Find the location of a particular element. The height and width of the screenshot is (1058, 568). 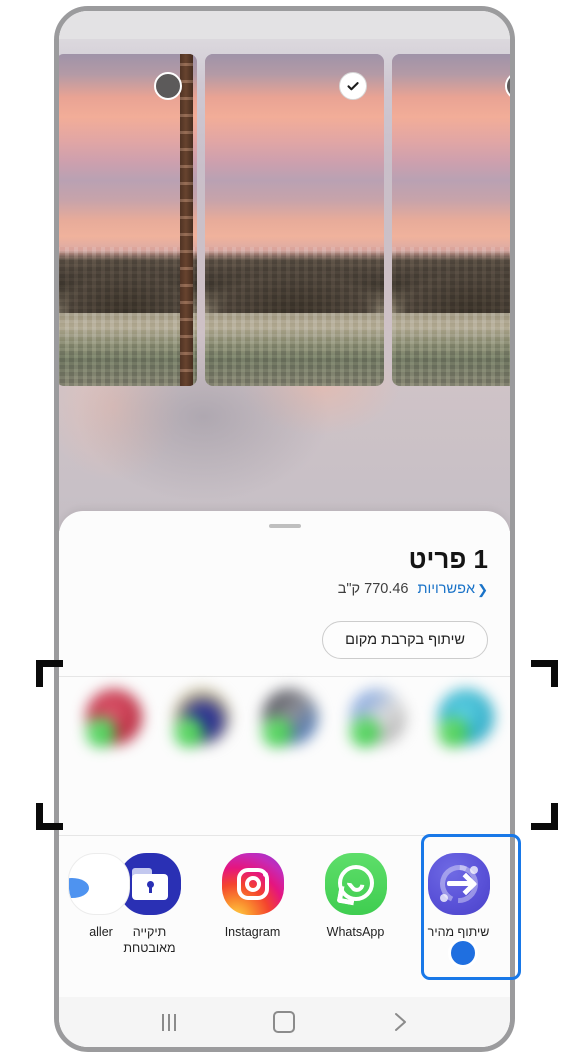

touch-point-indicator is located at coordinates (463, 953).